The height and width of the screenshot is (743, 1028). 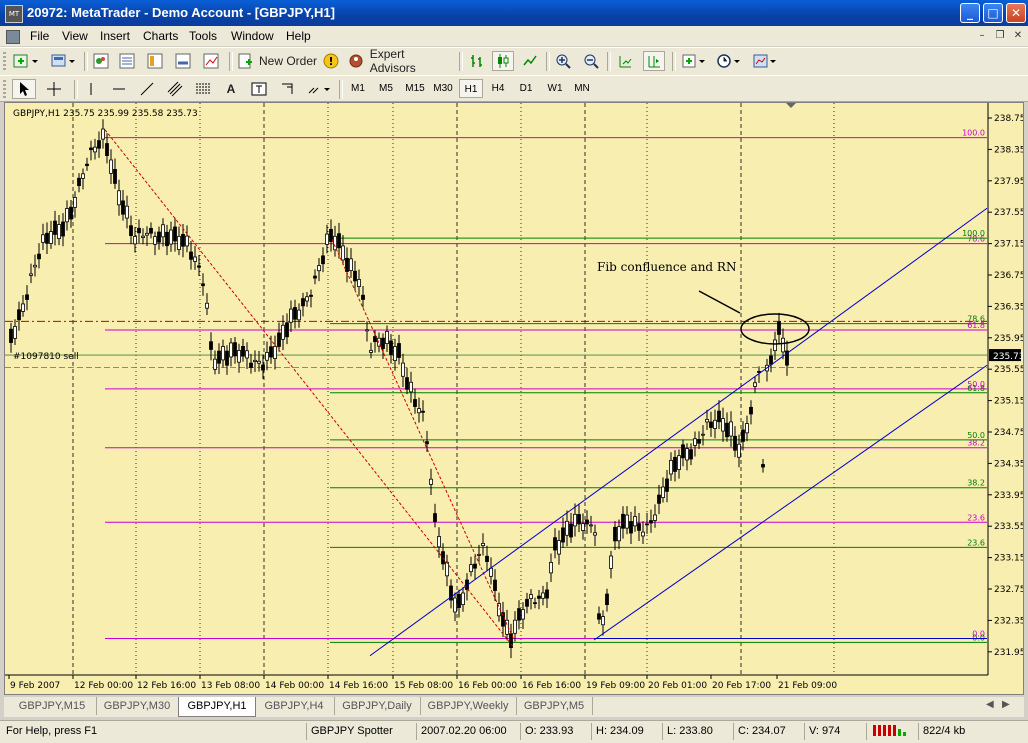 What do you see at coordinates (358, 88) in the screenshot?
I see `timeframe-m1: M1` at bounding box center [358, 88].